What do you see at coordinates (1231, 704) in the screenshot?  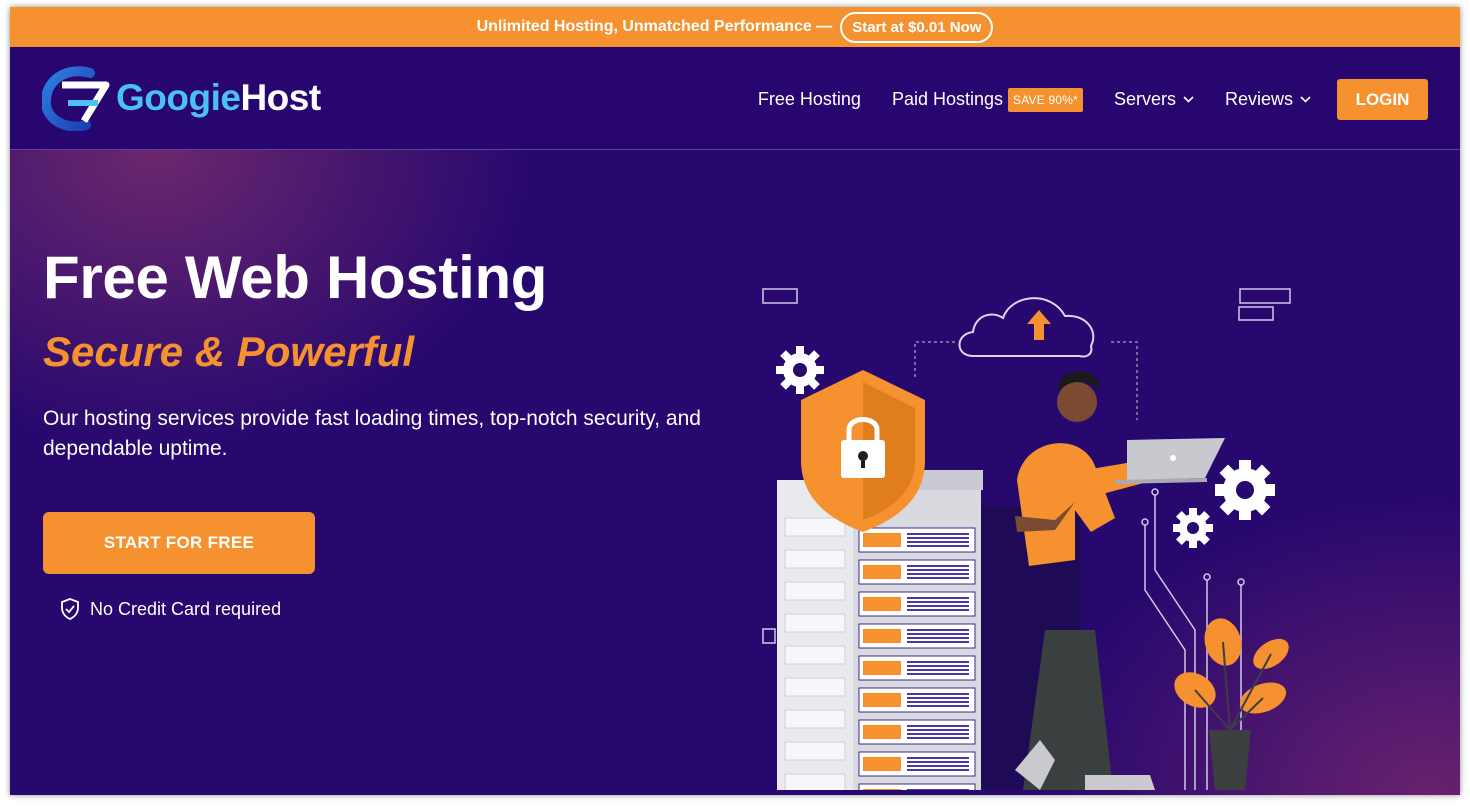 I see `plant-icon` at bounding box center [1231, 704].